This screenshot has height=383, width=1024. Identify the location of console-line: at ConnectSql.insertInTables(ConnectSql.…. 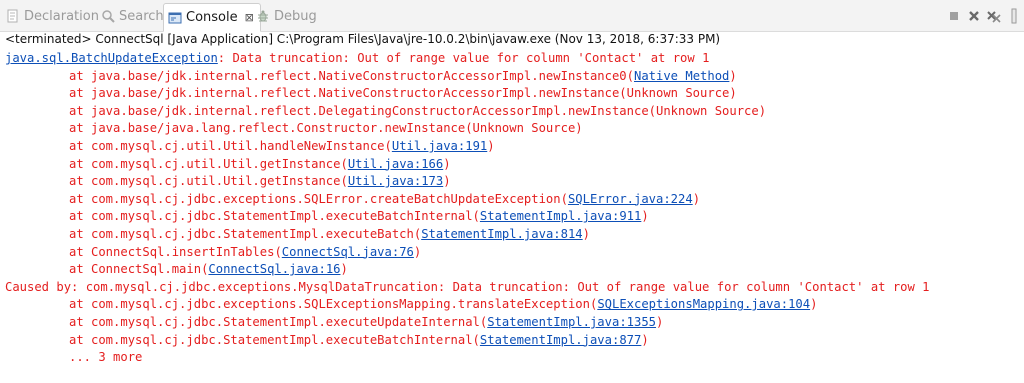
(514, 253).